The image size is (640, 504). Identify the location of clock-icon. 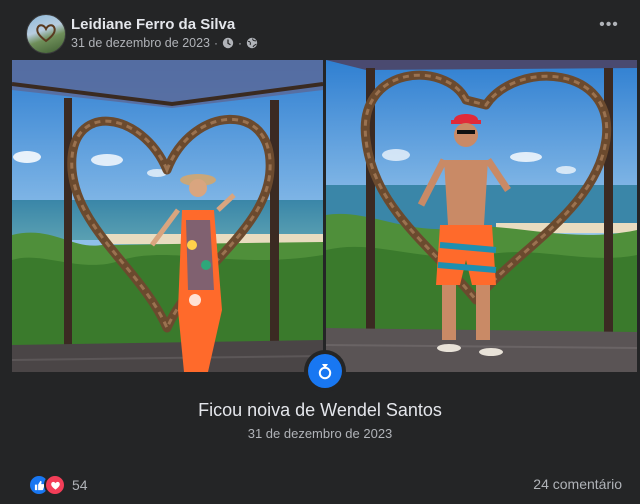
(228, 43).